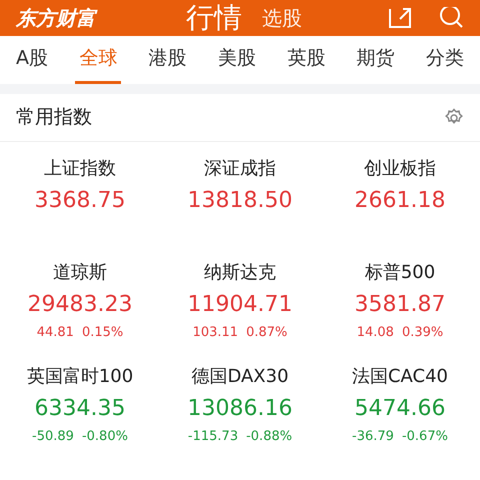  What do you see at coordinates (267, 333) in the screenshot?
I see `change-percent: 0.87%` at bounding box center [267, 333].